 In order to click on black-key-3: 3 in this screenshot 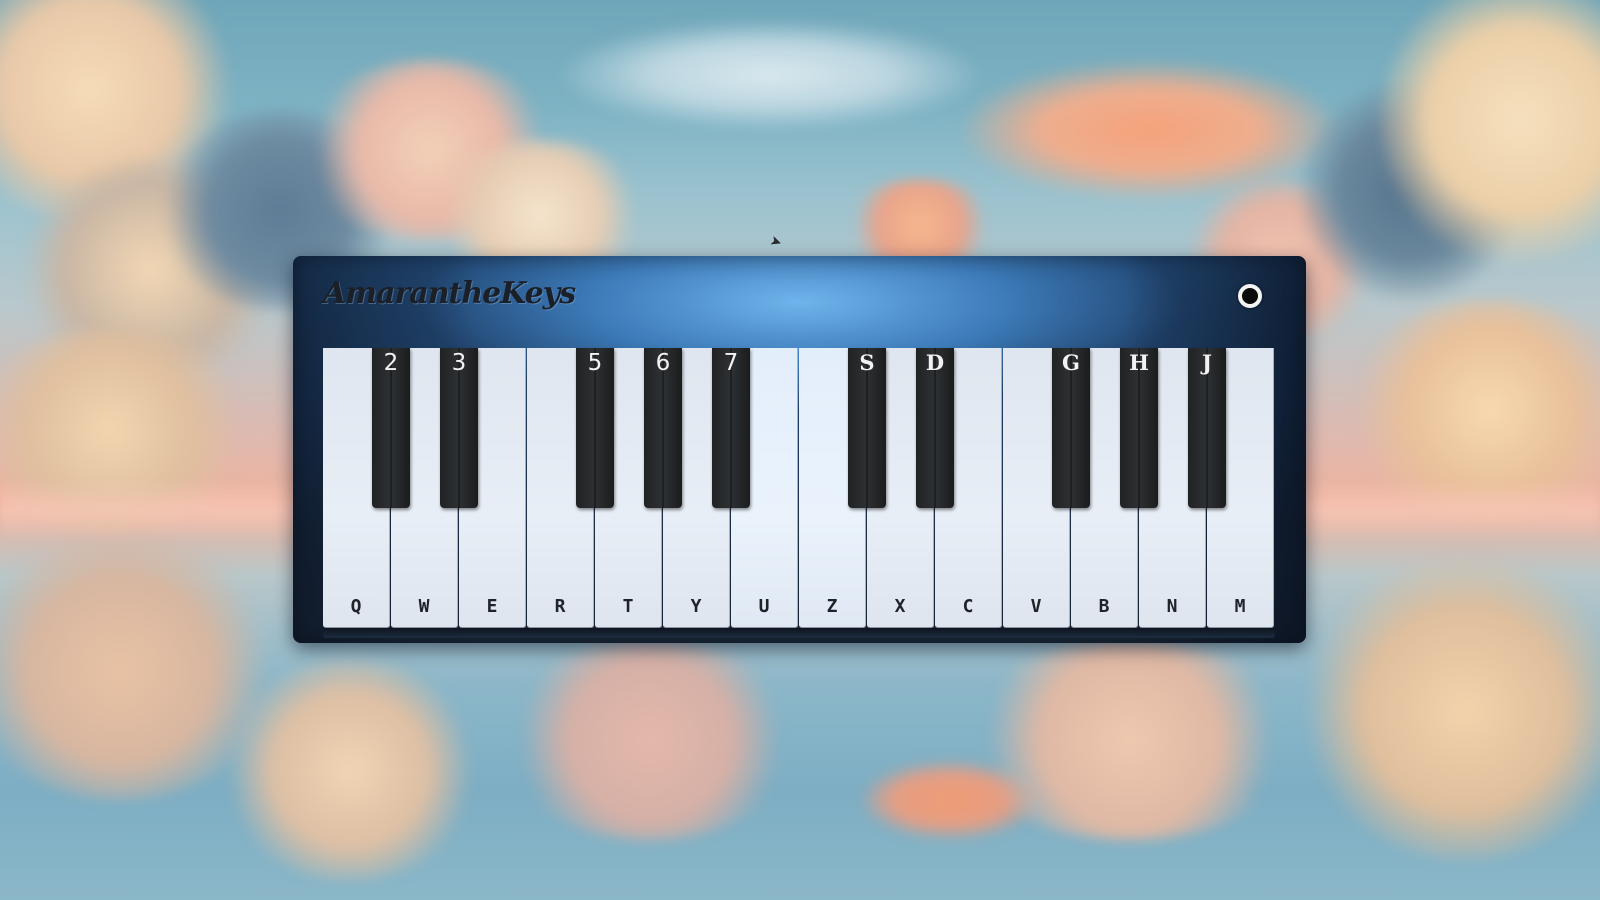, I will do `click(459, 428)`.